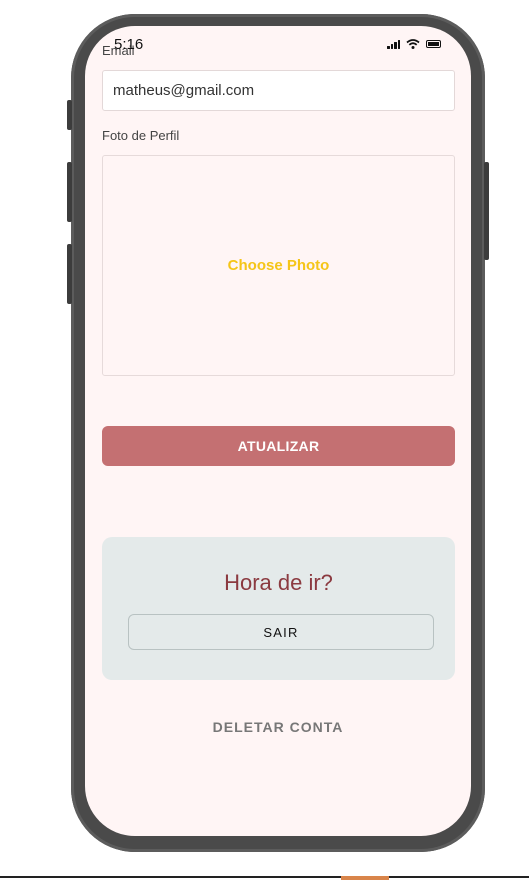  I want to click on profile-photo-label: Foto de Perfil, so click(141, 135).